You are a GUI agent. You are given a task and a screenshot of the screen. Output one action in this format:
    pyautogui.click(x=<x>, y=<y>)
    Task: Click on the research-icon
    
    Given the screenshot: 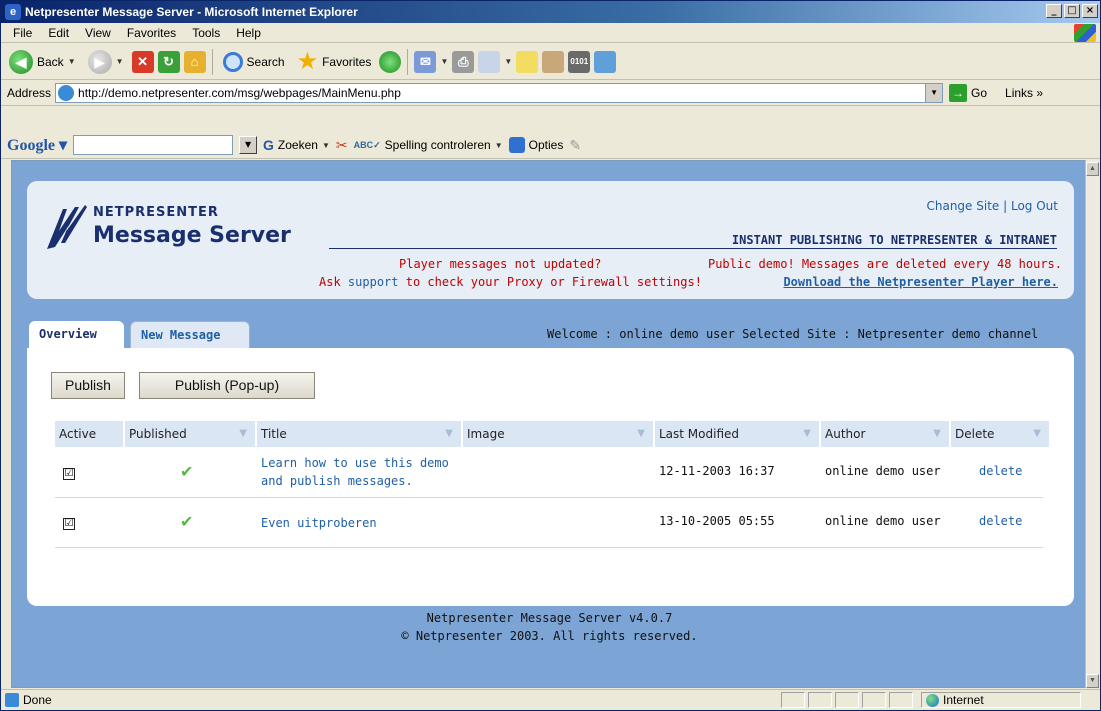 What is the action you would take?
    pyautogui.click(x=553, y=61)
    